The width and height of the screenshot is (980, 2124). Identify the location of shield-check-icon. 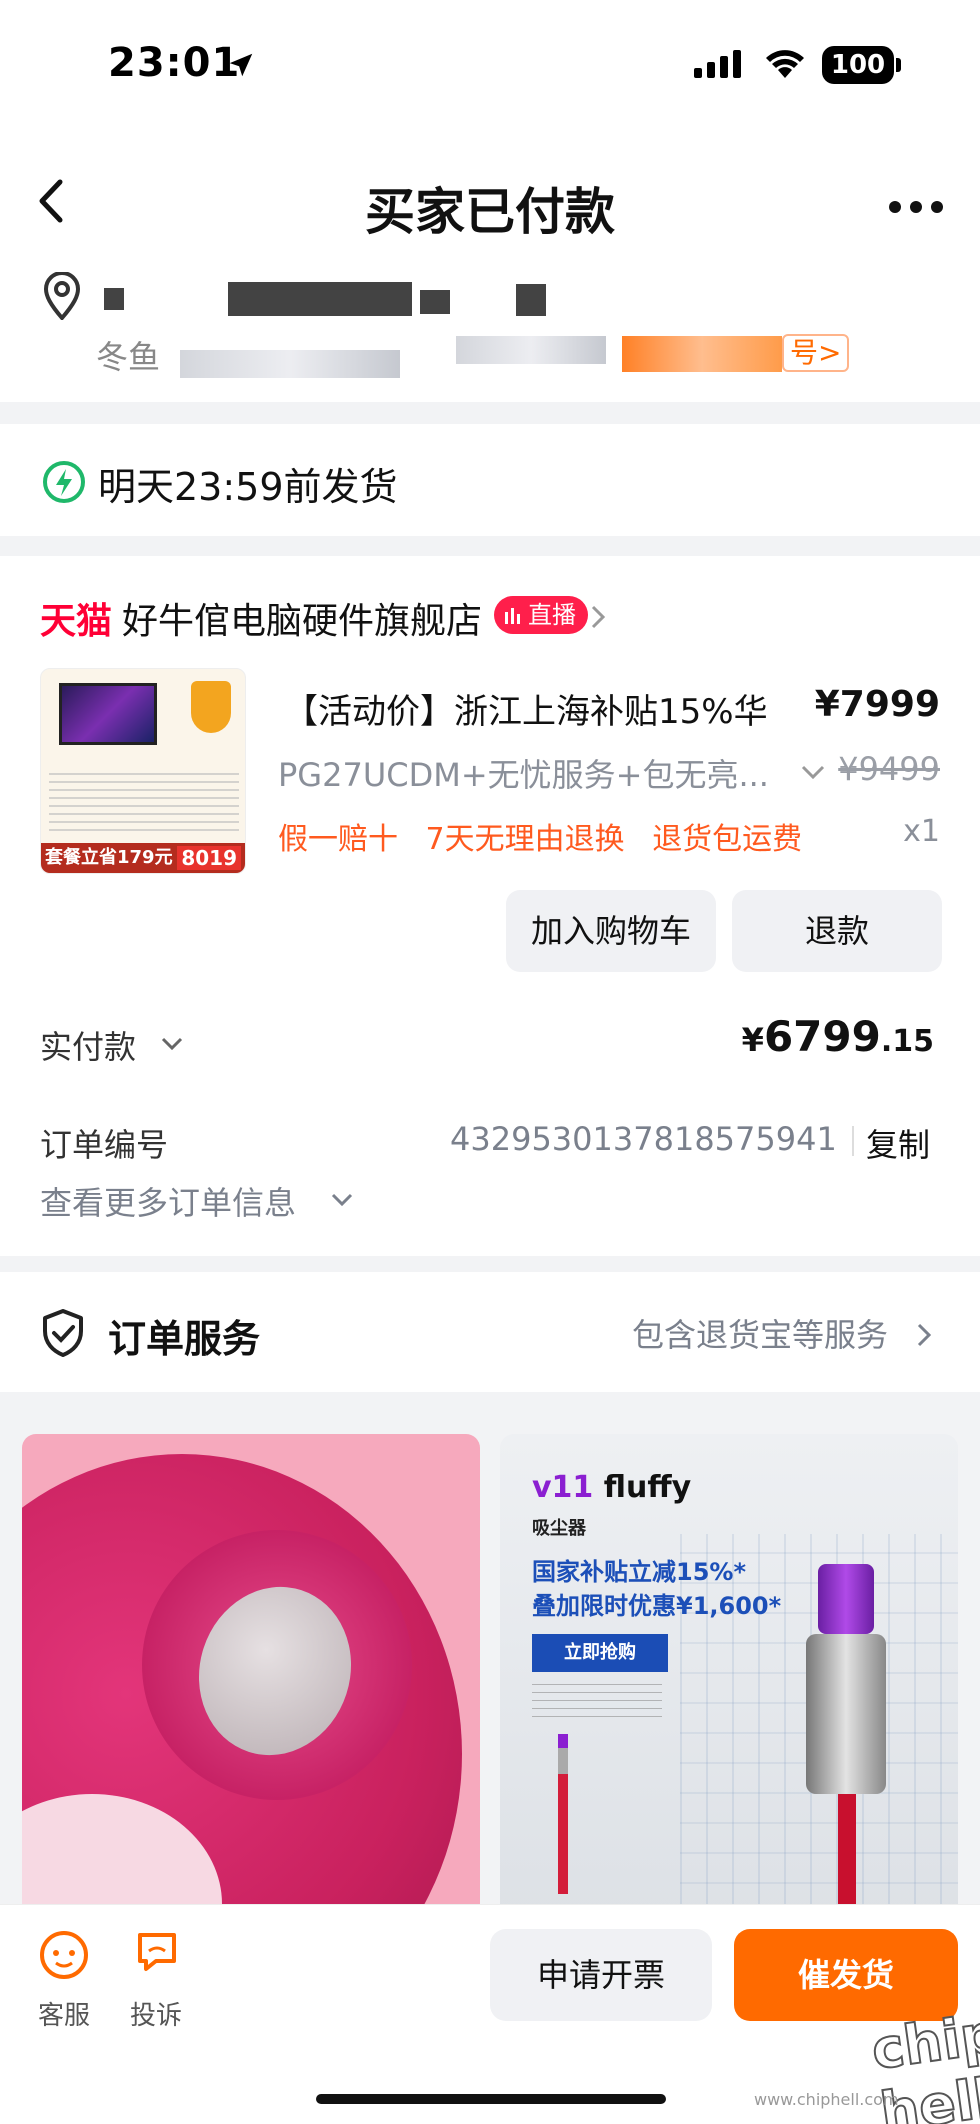
(63, 1333).